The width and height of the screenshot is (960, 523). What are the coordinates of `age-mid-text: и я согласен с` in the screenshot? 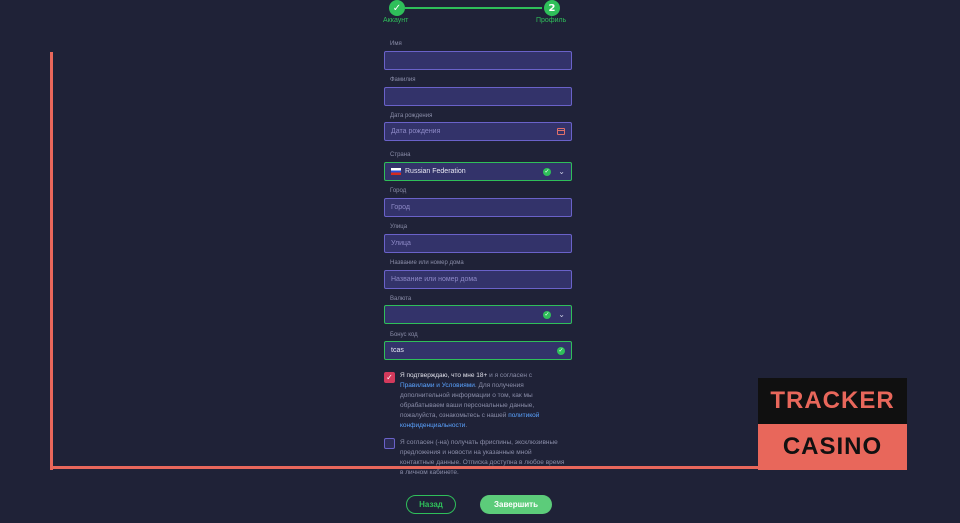 It's located at (509, 375).